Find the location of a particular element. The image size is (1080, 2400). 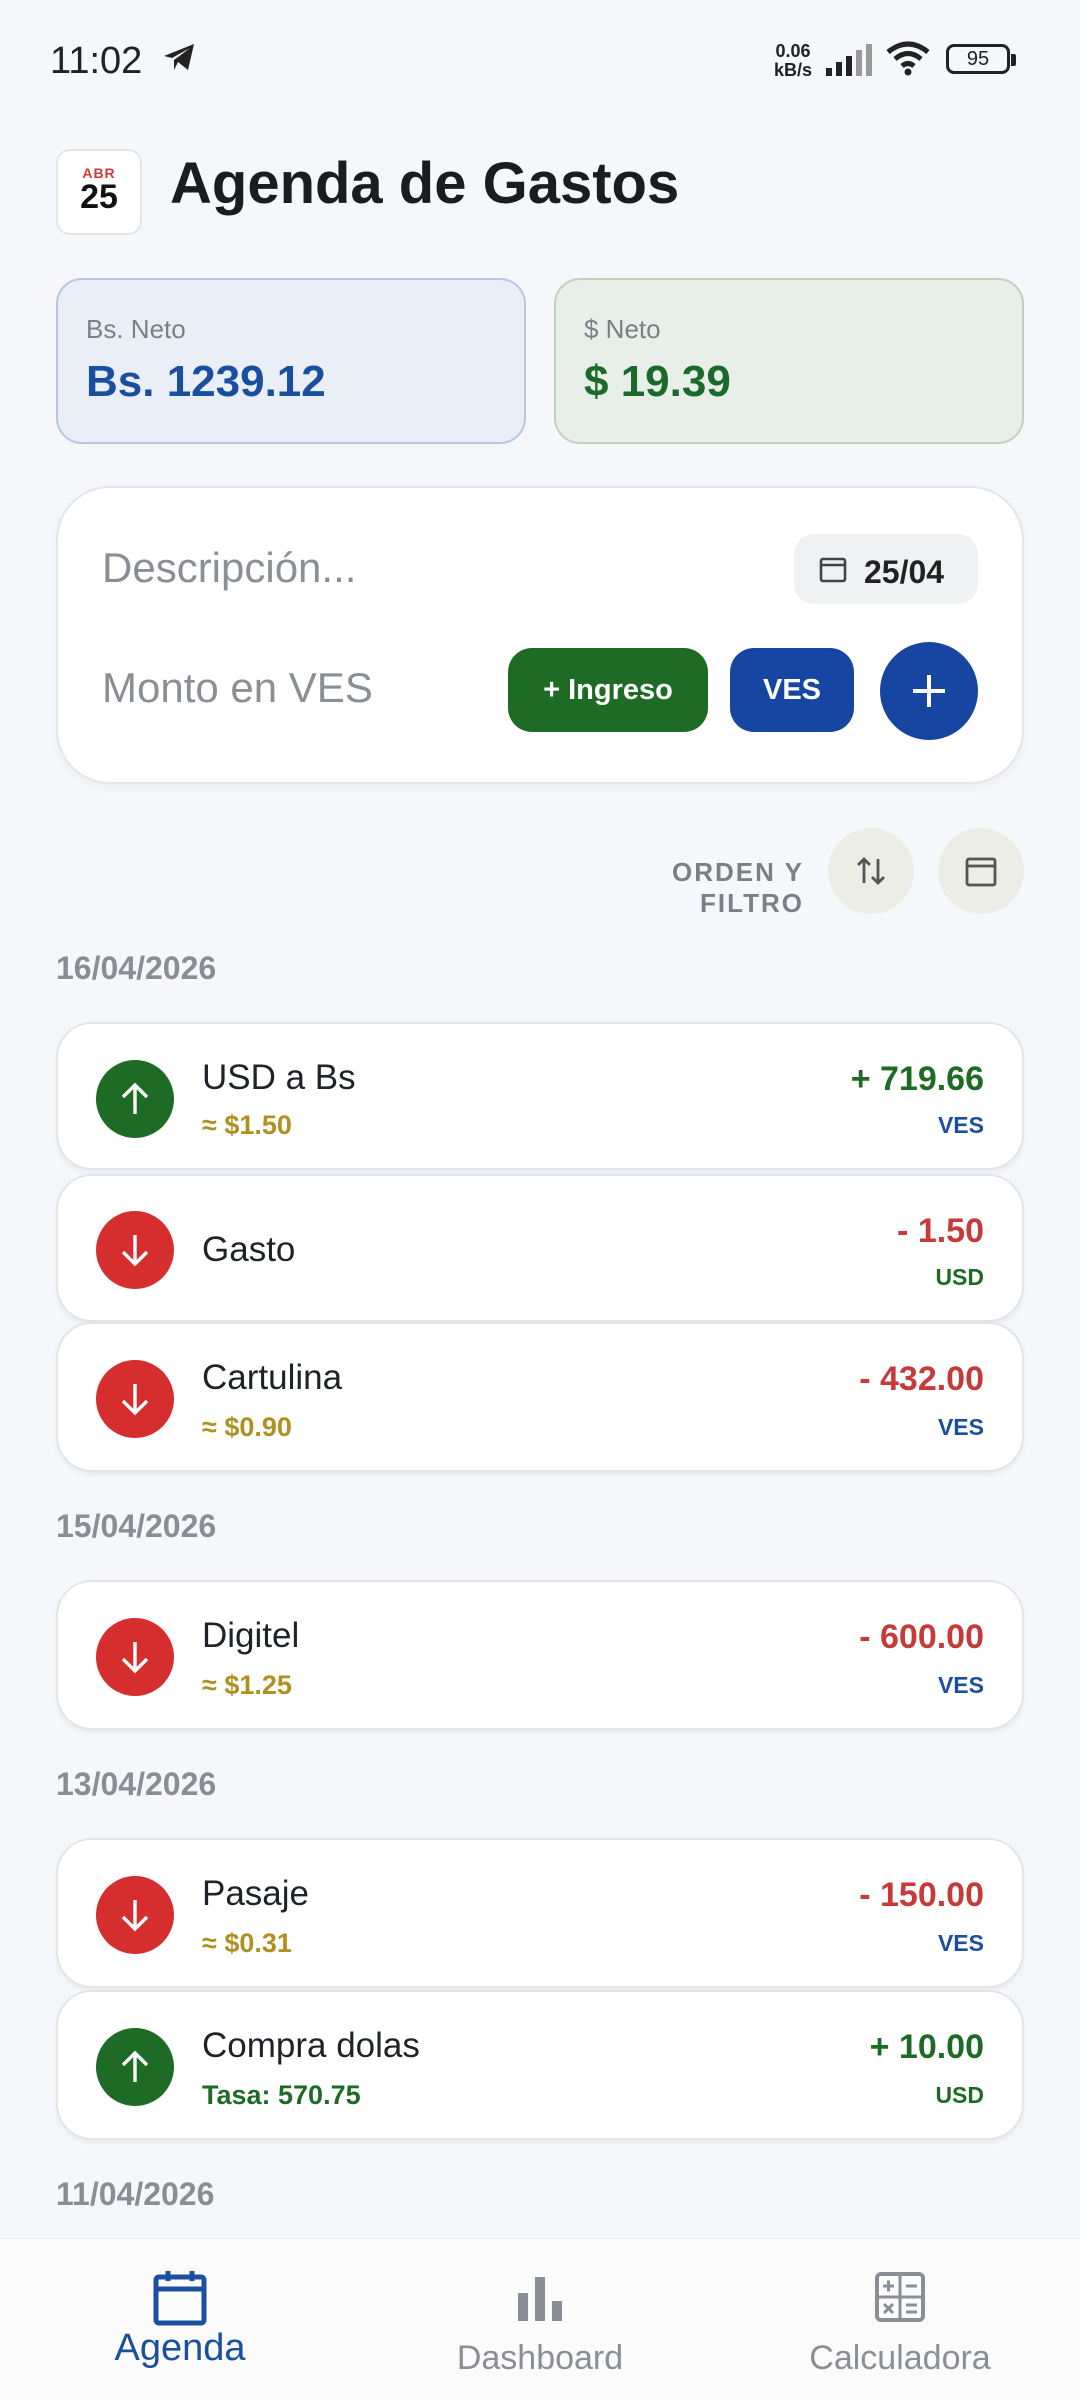

day-group-label: 11/04/2026 is located at coordinates (135, 2194).